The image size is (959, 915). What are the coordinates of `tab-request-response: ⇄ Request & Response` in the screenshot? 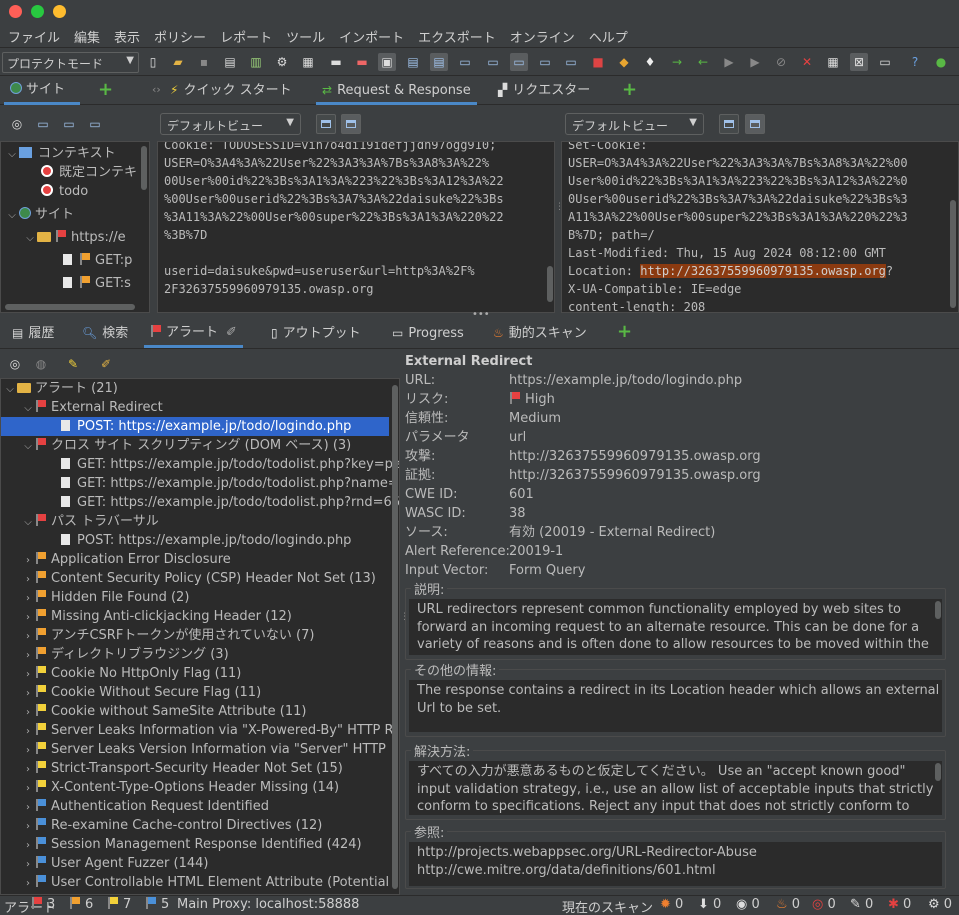 It's located at (396, 91).